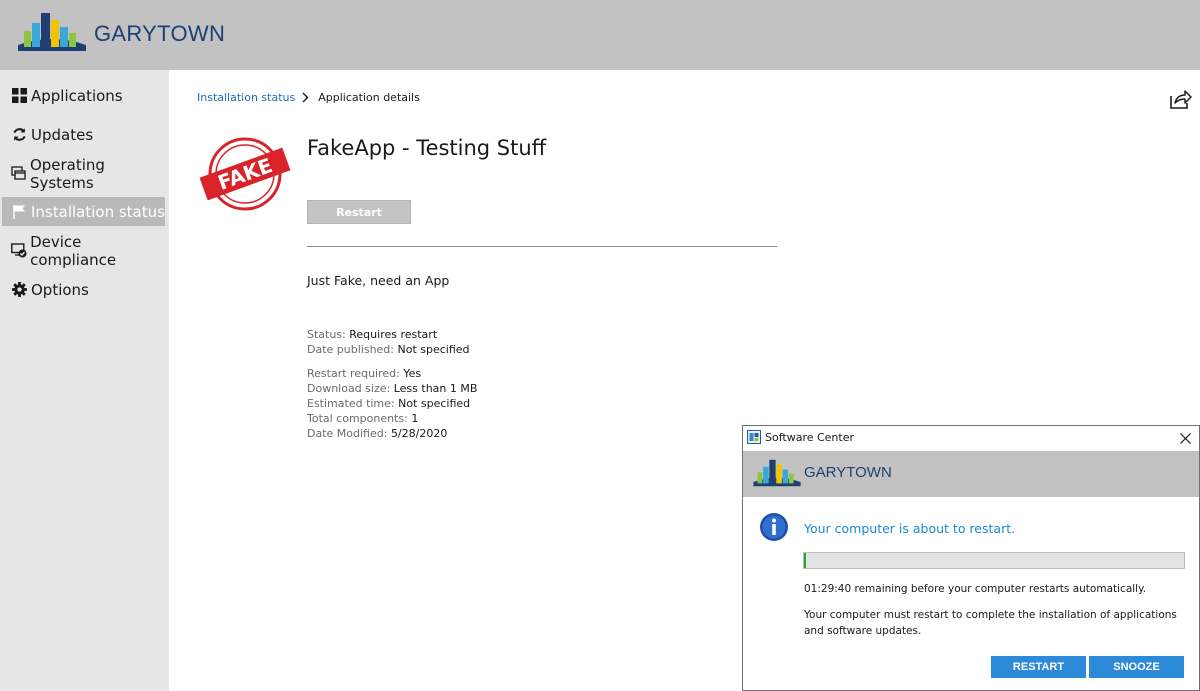  Describe the element at coordinates (377, 433) in the screenshot. I see `detail-row: Date Modified: 5/28/2020` at that location.